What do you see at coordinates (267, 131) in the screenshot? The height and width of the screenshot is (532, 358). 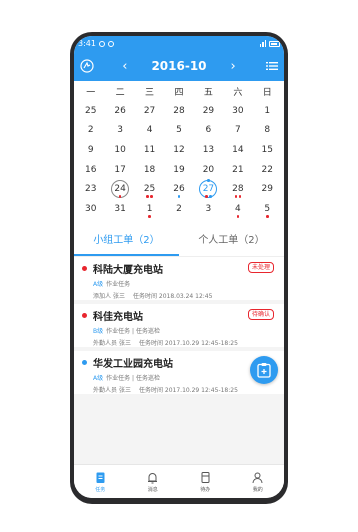 I see `calendar-day: 8` at bounding box center [267, 131].